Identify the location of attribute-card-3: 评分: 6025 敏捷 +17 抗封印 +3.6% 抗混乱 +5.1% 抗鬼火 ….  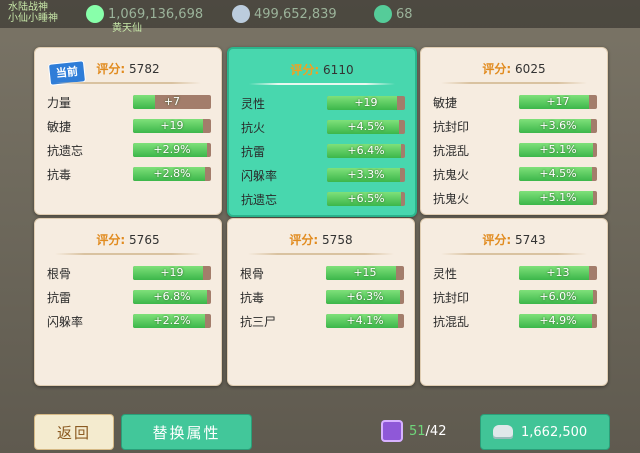
(514, 131).